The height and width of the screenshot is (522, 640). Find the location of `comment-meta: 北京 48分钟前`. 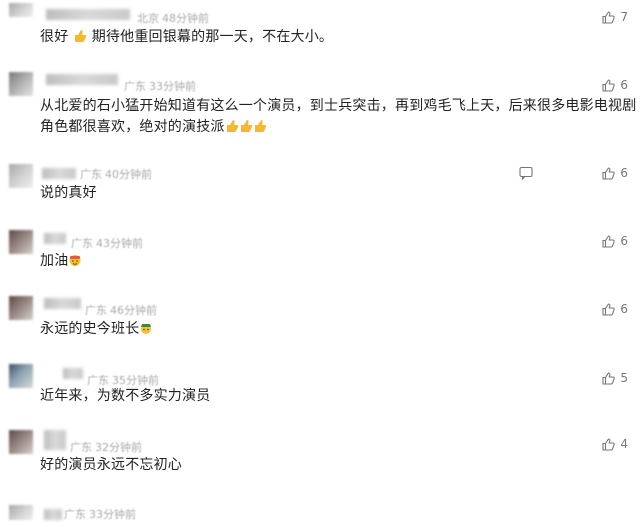

comment-meta: 北京 48分钟前 is located at coordinates (174, 18).